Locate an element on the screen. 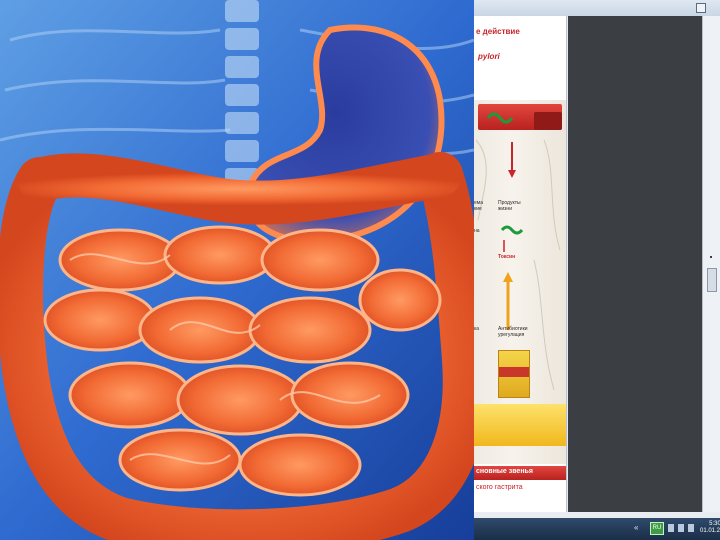  volume-icon is located at coordinates (681, 528).